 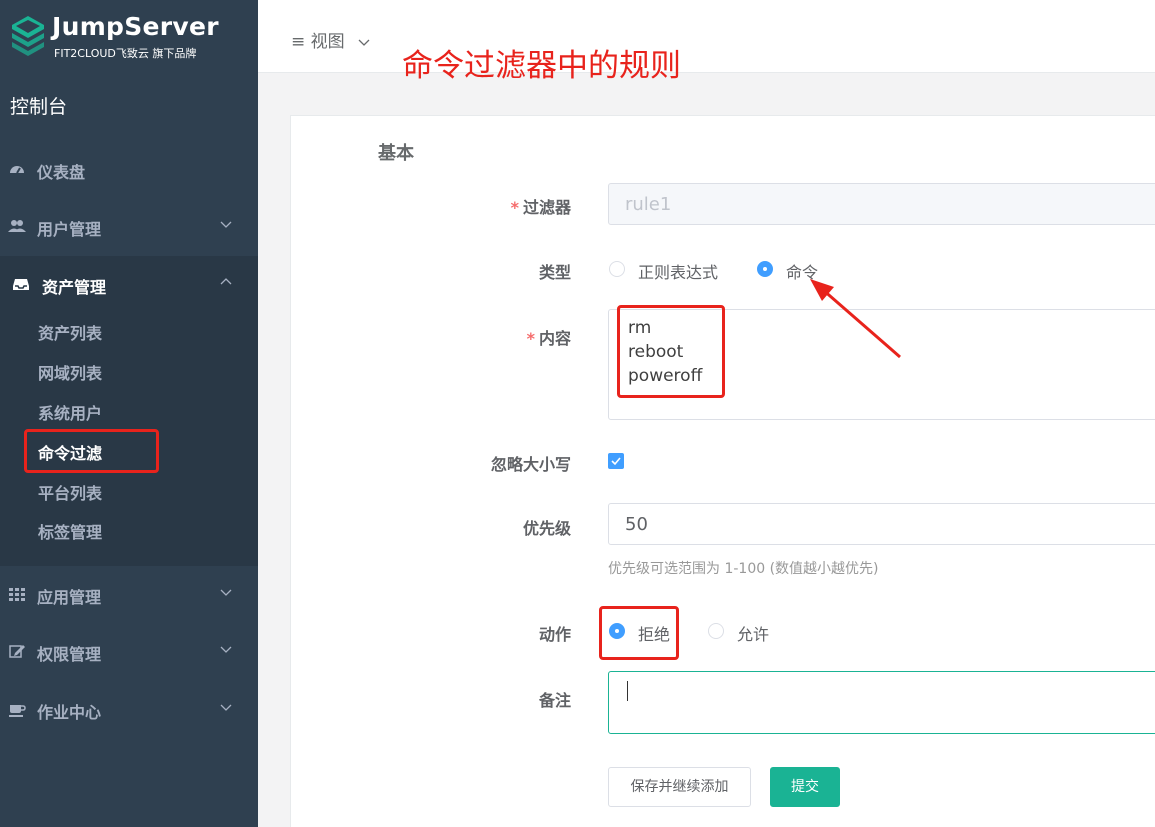 I want to click on nav-bottom-group: 应用管理 权限管理 作业中心, so click(x=129, y=696).